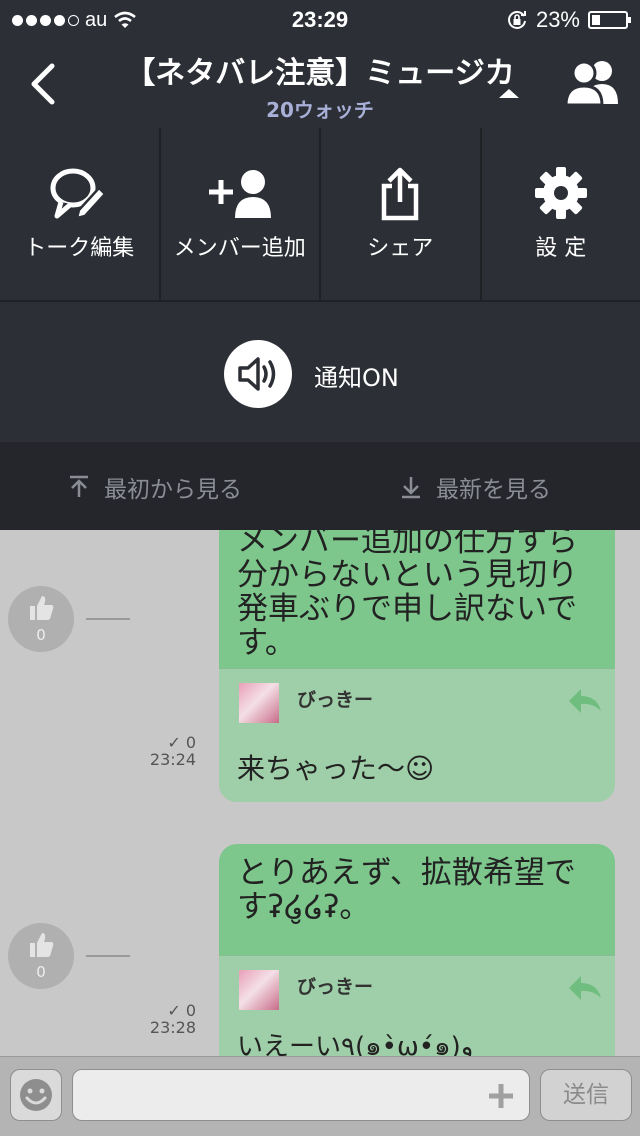  I want to click on notification-section: 通知ON, so click(320, 371).